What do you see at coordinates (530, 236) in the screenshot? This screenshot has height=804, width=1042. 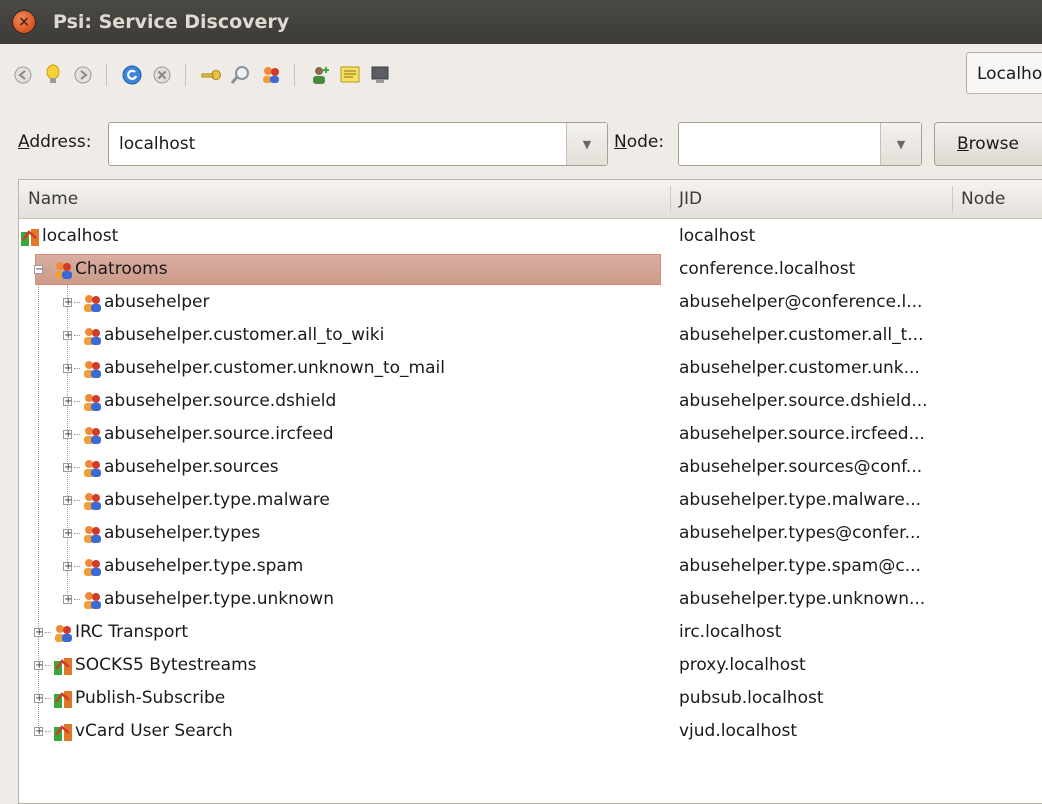 I see `tree-row: localhost localhost` at bounding box center [530, 236].